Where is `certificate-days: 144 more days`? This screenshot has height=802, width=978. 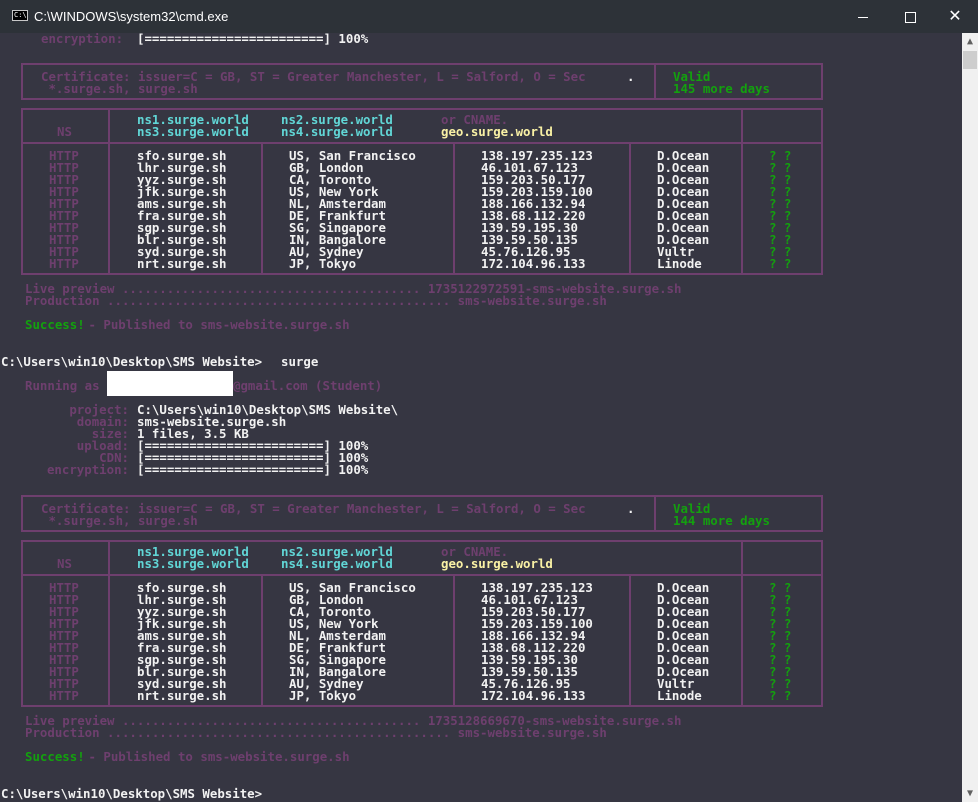
certificate-days: 144 more days is located at coordinates (721, 520).